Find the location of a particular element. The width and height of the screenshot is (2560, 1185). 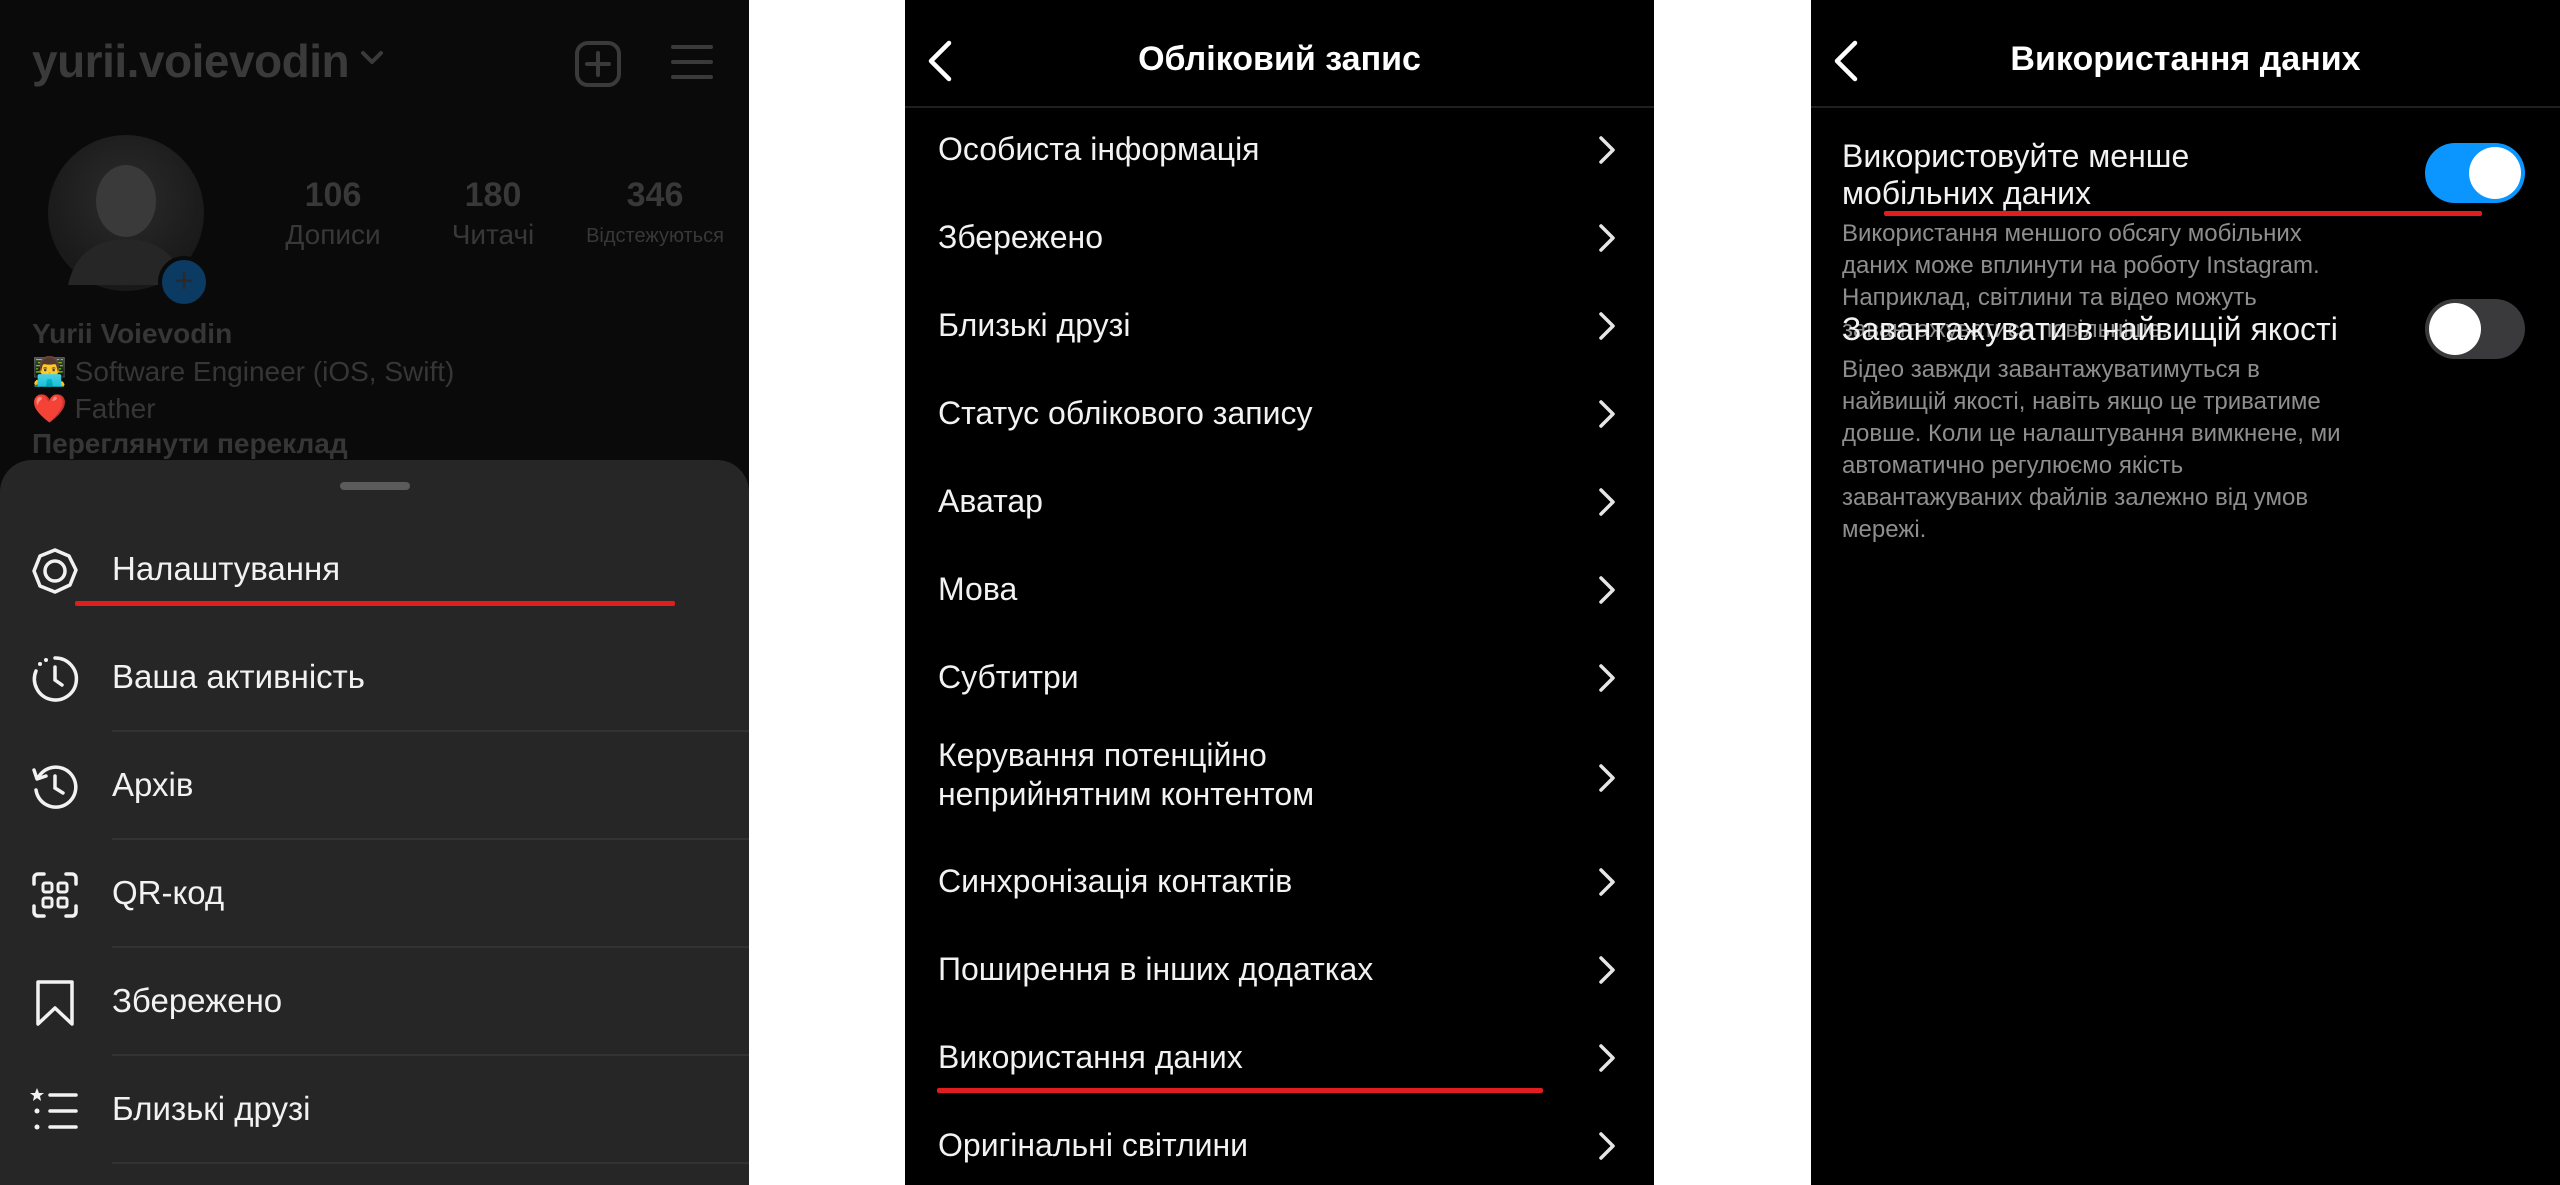

stat-following: 346 Відстежуються is located at coordinates (655, 212).